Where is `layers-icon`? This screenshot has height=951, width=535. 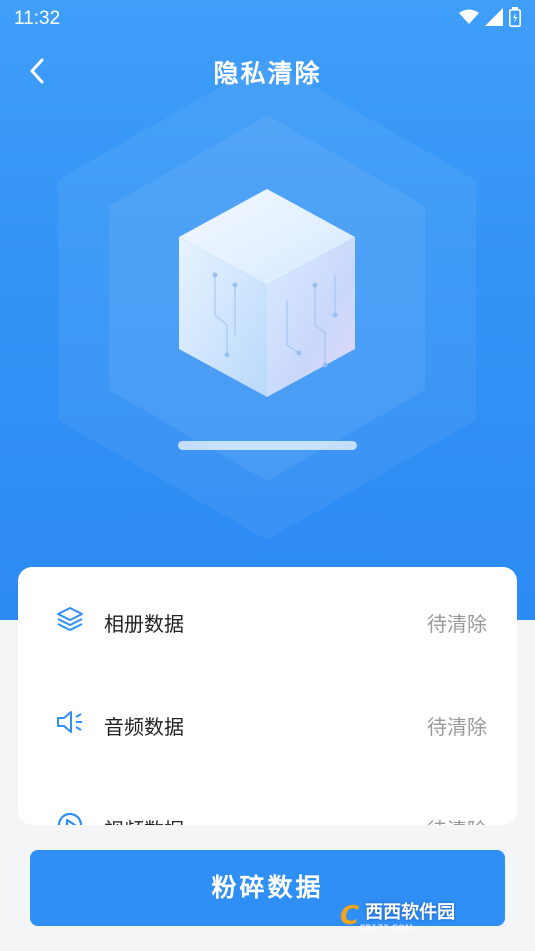
layers-icon is located at coordinates (70, 619).